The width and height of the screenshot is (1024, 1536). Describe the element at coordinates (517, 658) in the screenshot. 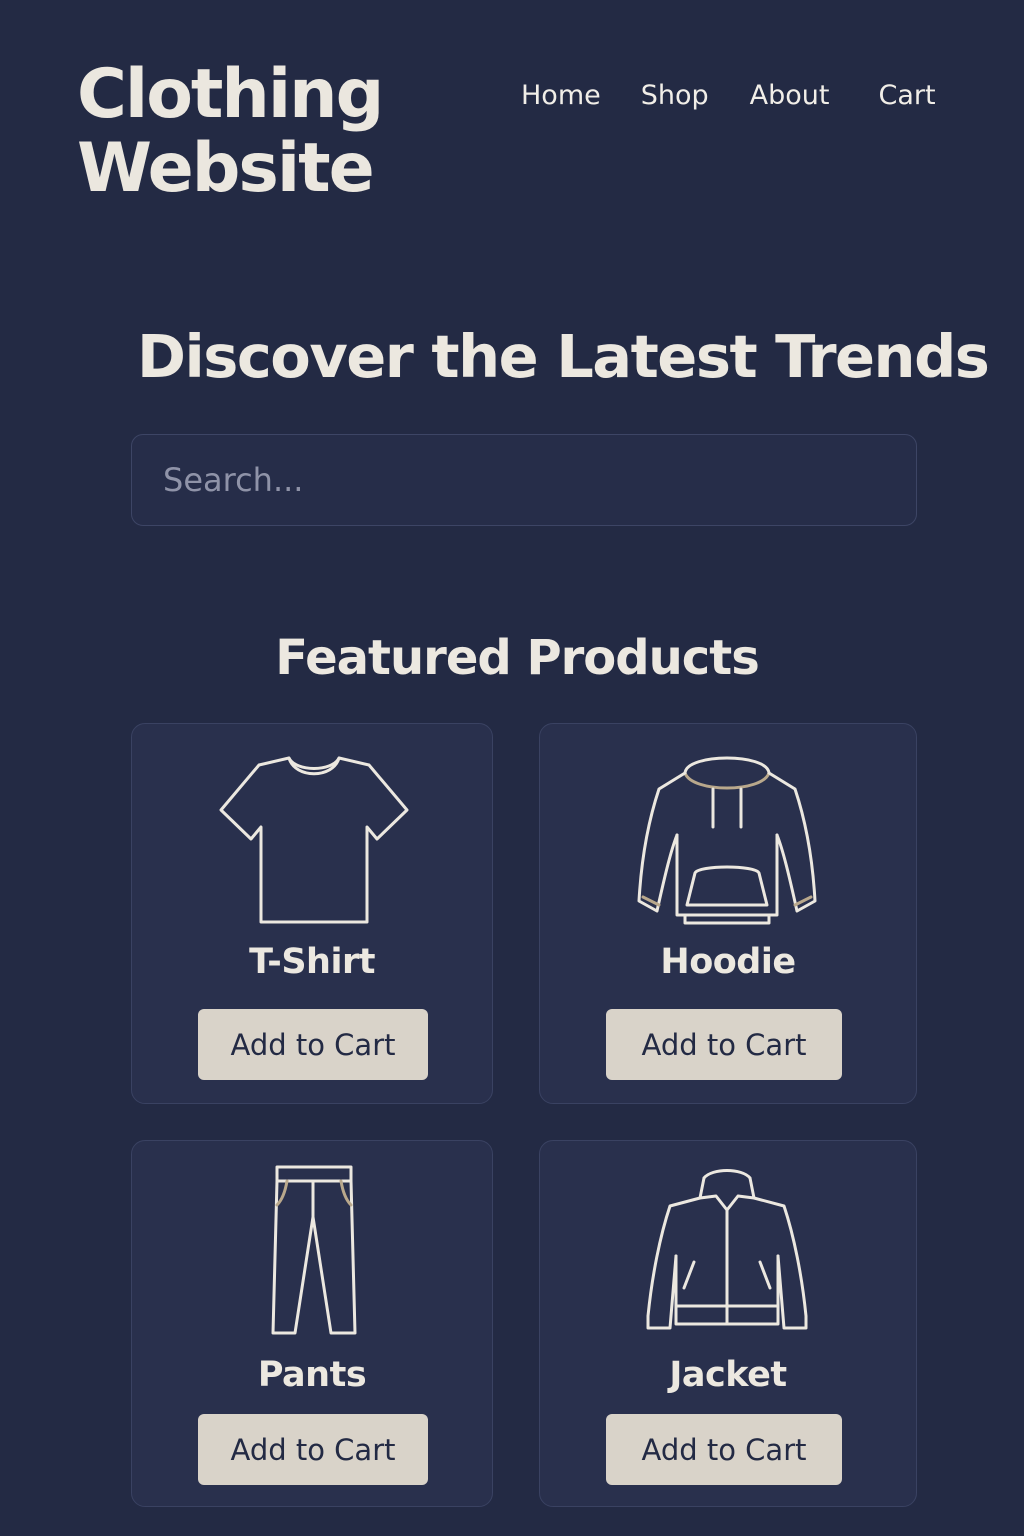

I see `featured-products-title: Featured Products` at that location.